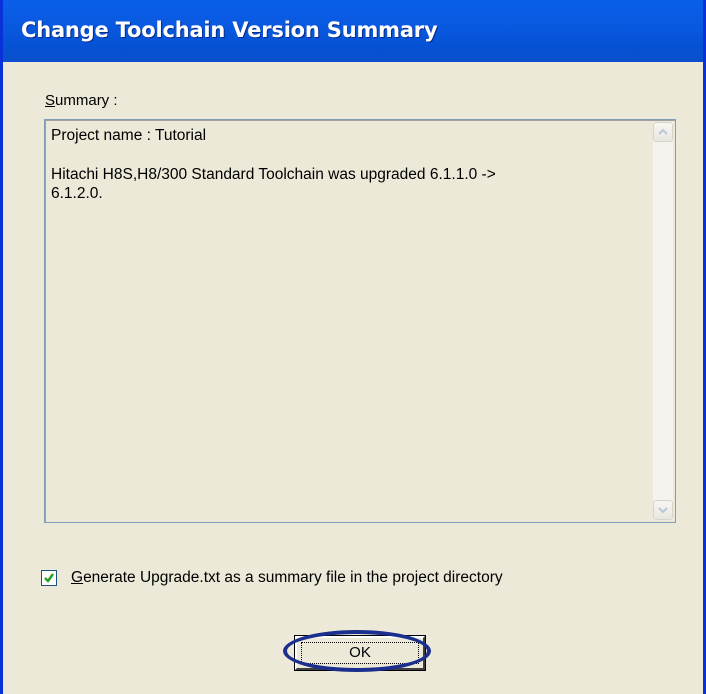 This screenshot has width=706, height=694. I want to click on chevron-down-icon, so click(663, 510).